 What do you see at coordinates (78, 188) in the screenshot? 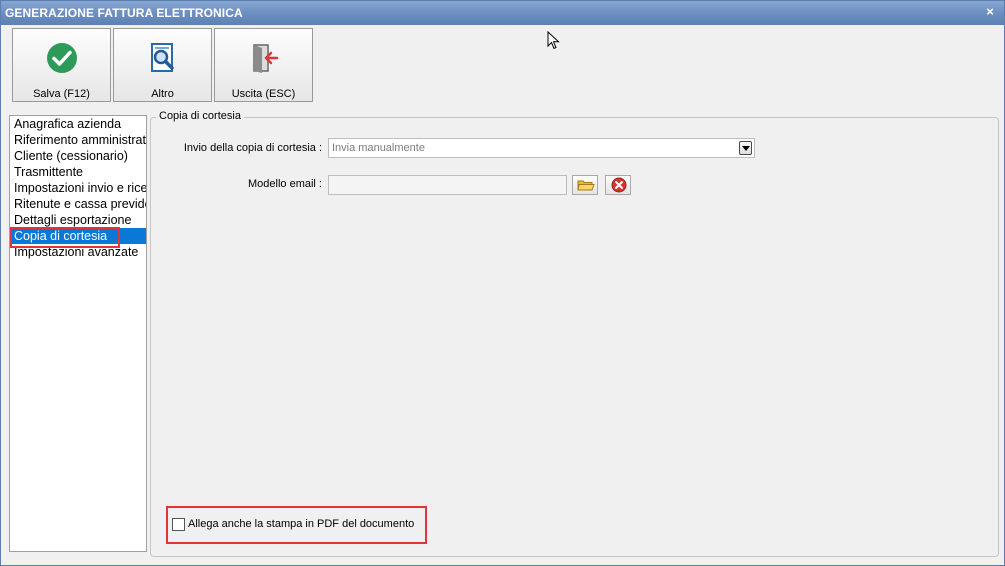
I see `nav-item-impostazioni-invio: Impostazioni invio e ricezione` at bounding box center [78, 188].